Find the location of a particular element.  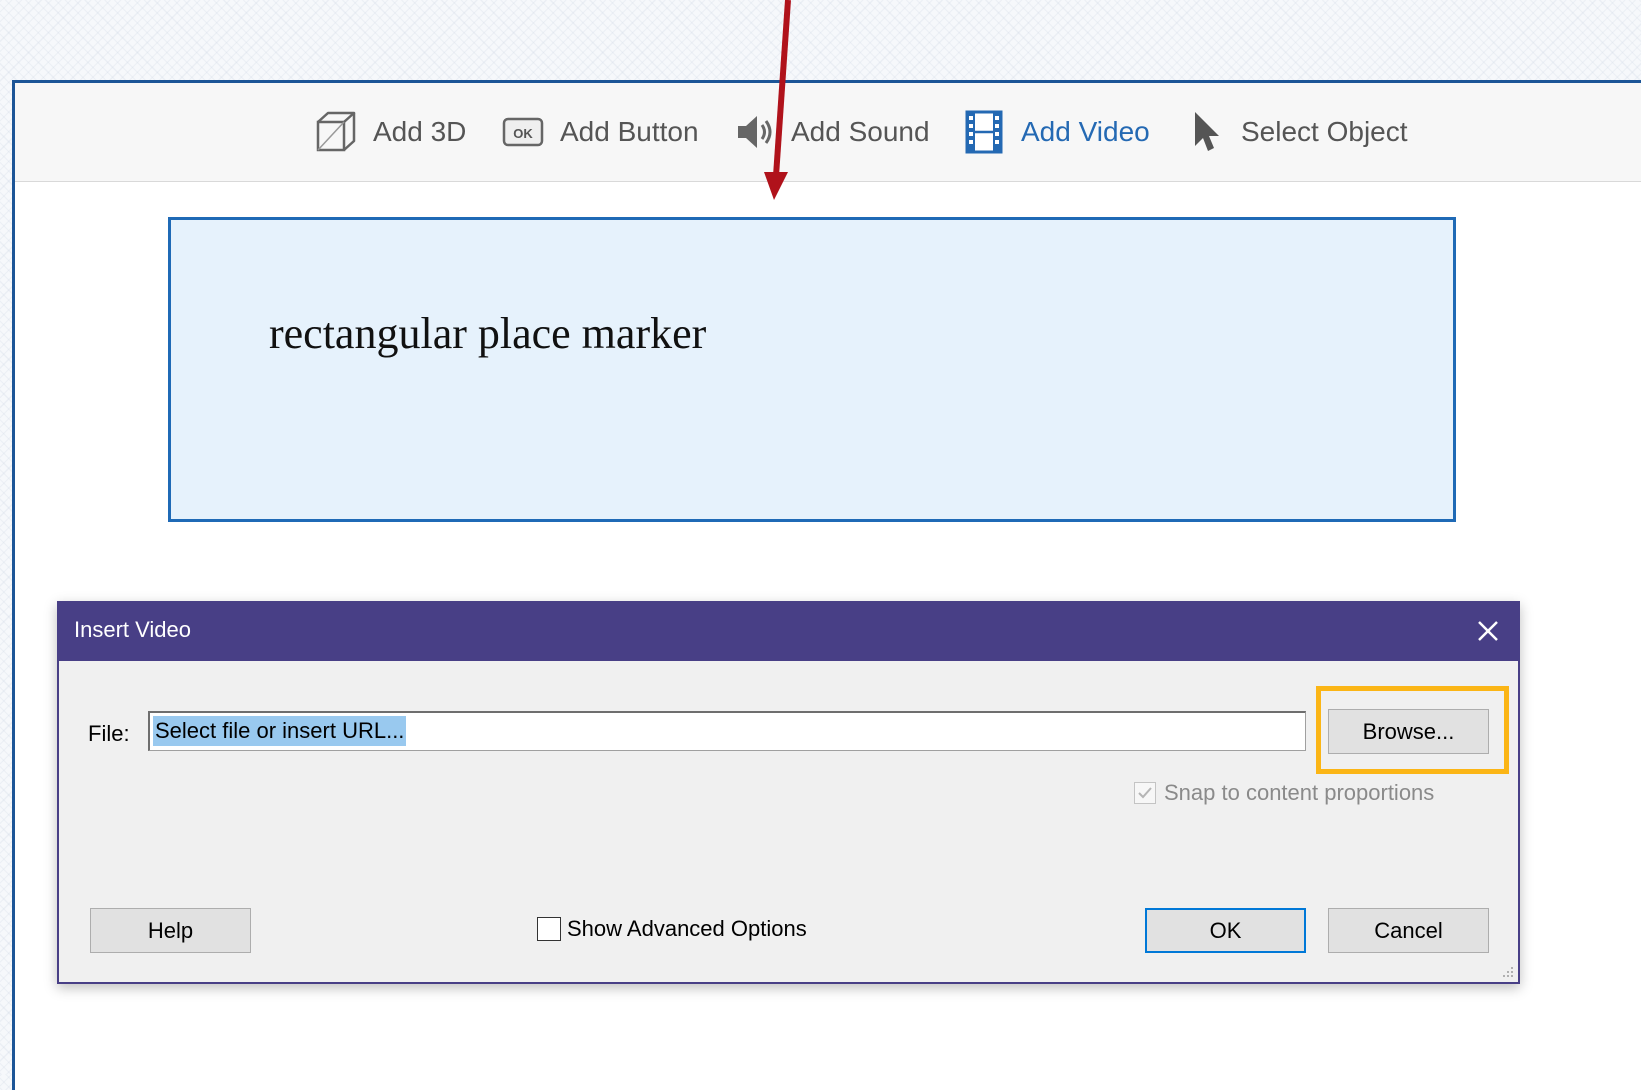

select-object-button: Select Object is located at coordinates (1299, 132).